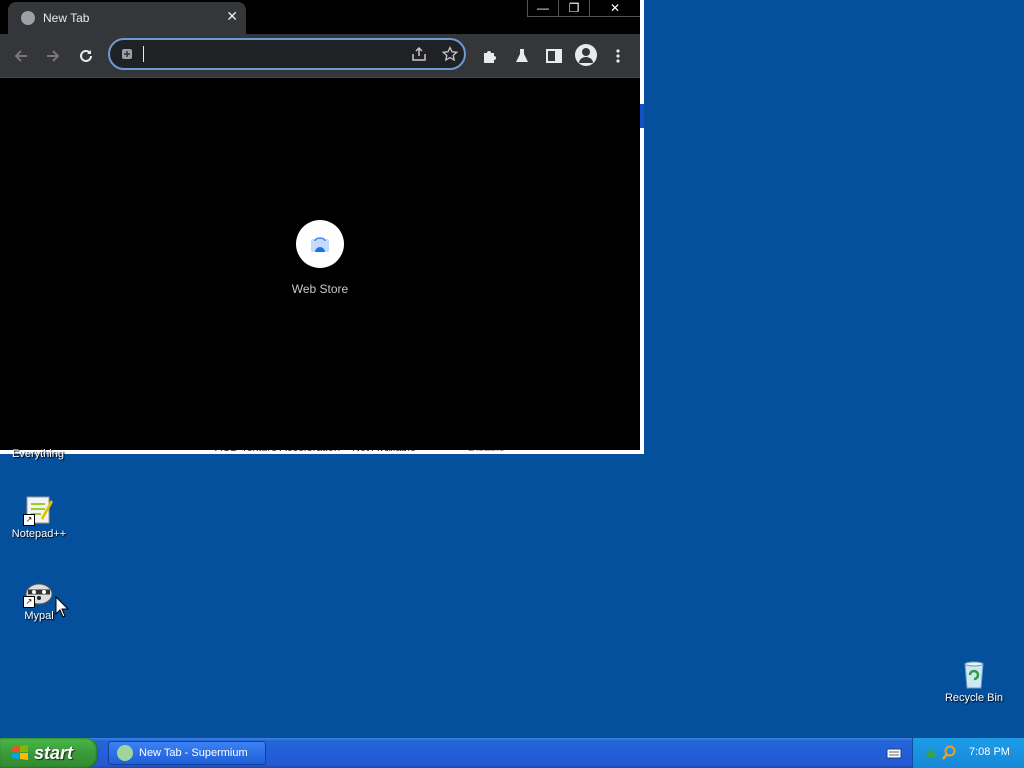  I want to click on taskbar-button-supermium: New Tab - Supermium, so click(187, 753).